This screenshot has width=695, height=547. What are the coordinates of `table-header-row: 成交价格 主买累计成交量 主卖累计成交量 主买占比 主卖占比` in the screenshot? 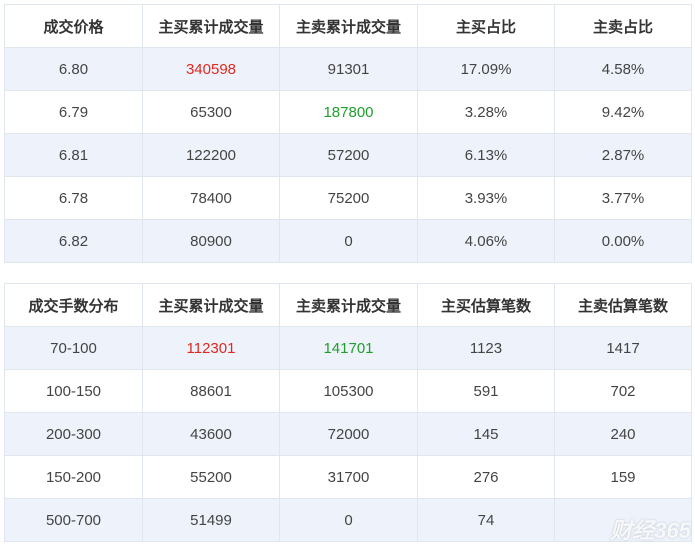 It's located at (348, 26).